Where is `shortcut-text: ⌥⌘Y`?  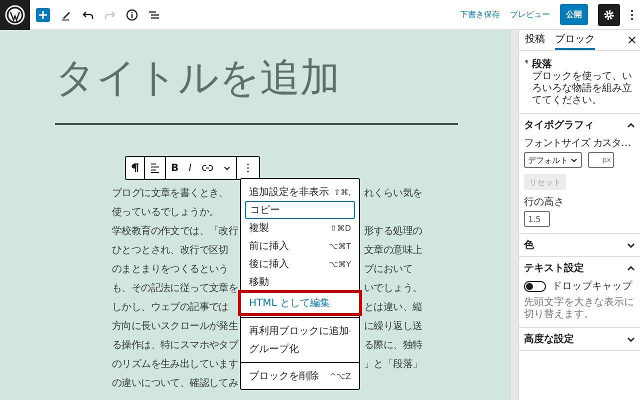 shortcut-text: ⌥⌘Y is located at coordinates (339, 264).